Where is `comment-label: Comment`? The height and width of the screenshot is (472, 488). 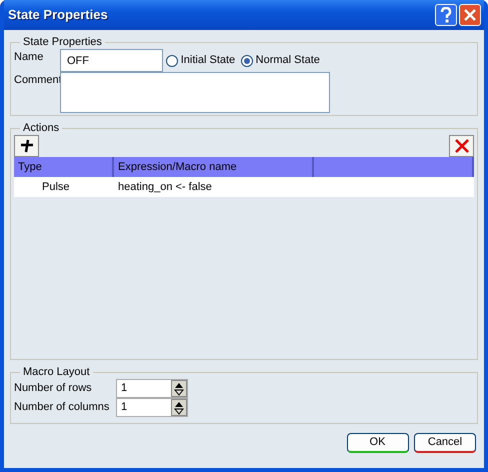 comment-label: Comment is located at coordinates (37, 80).